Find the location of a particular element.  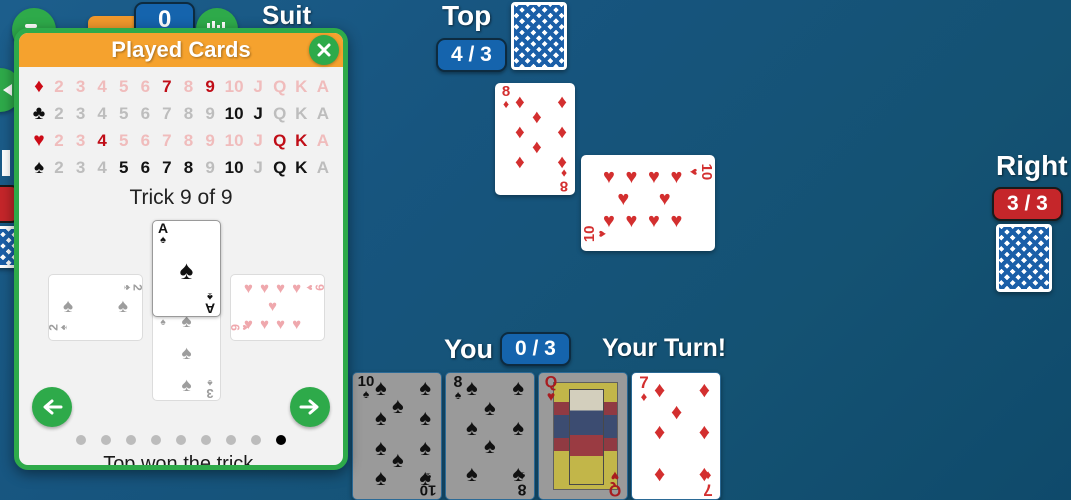

played-row-spades: ♠ 2 3 4 5 6 7 8 9 10 J Q K A is located at coordinates (181, 167).